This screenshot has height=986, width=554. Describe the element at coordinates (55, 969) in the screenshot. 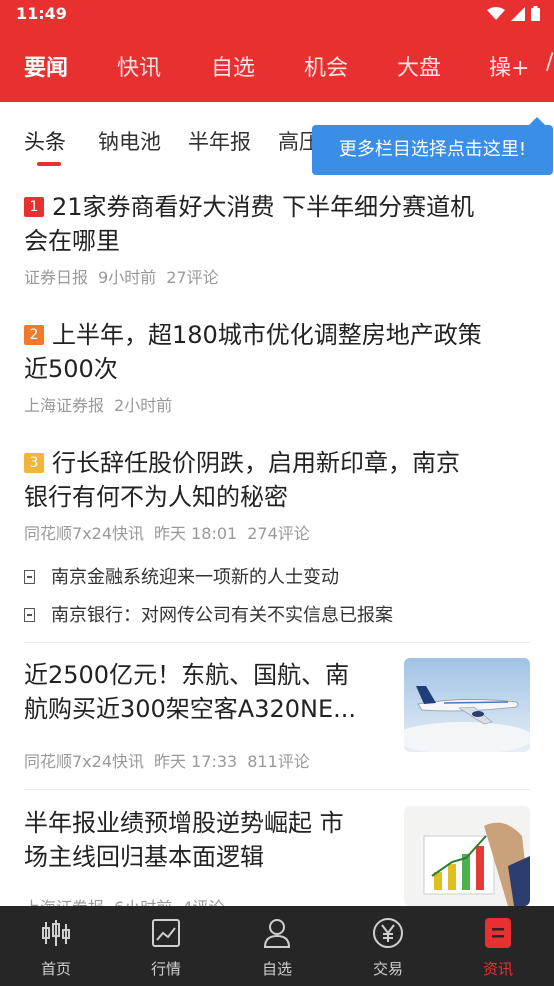

I see `bottom-tab-label: 首页` at that location.